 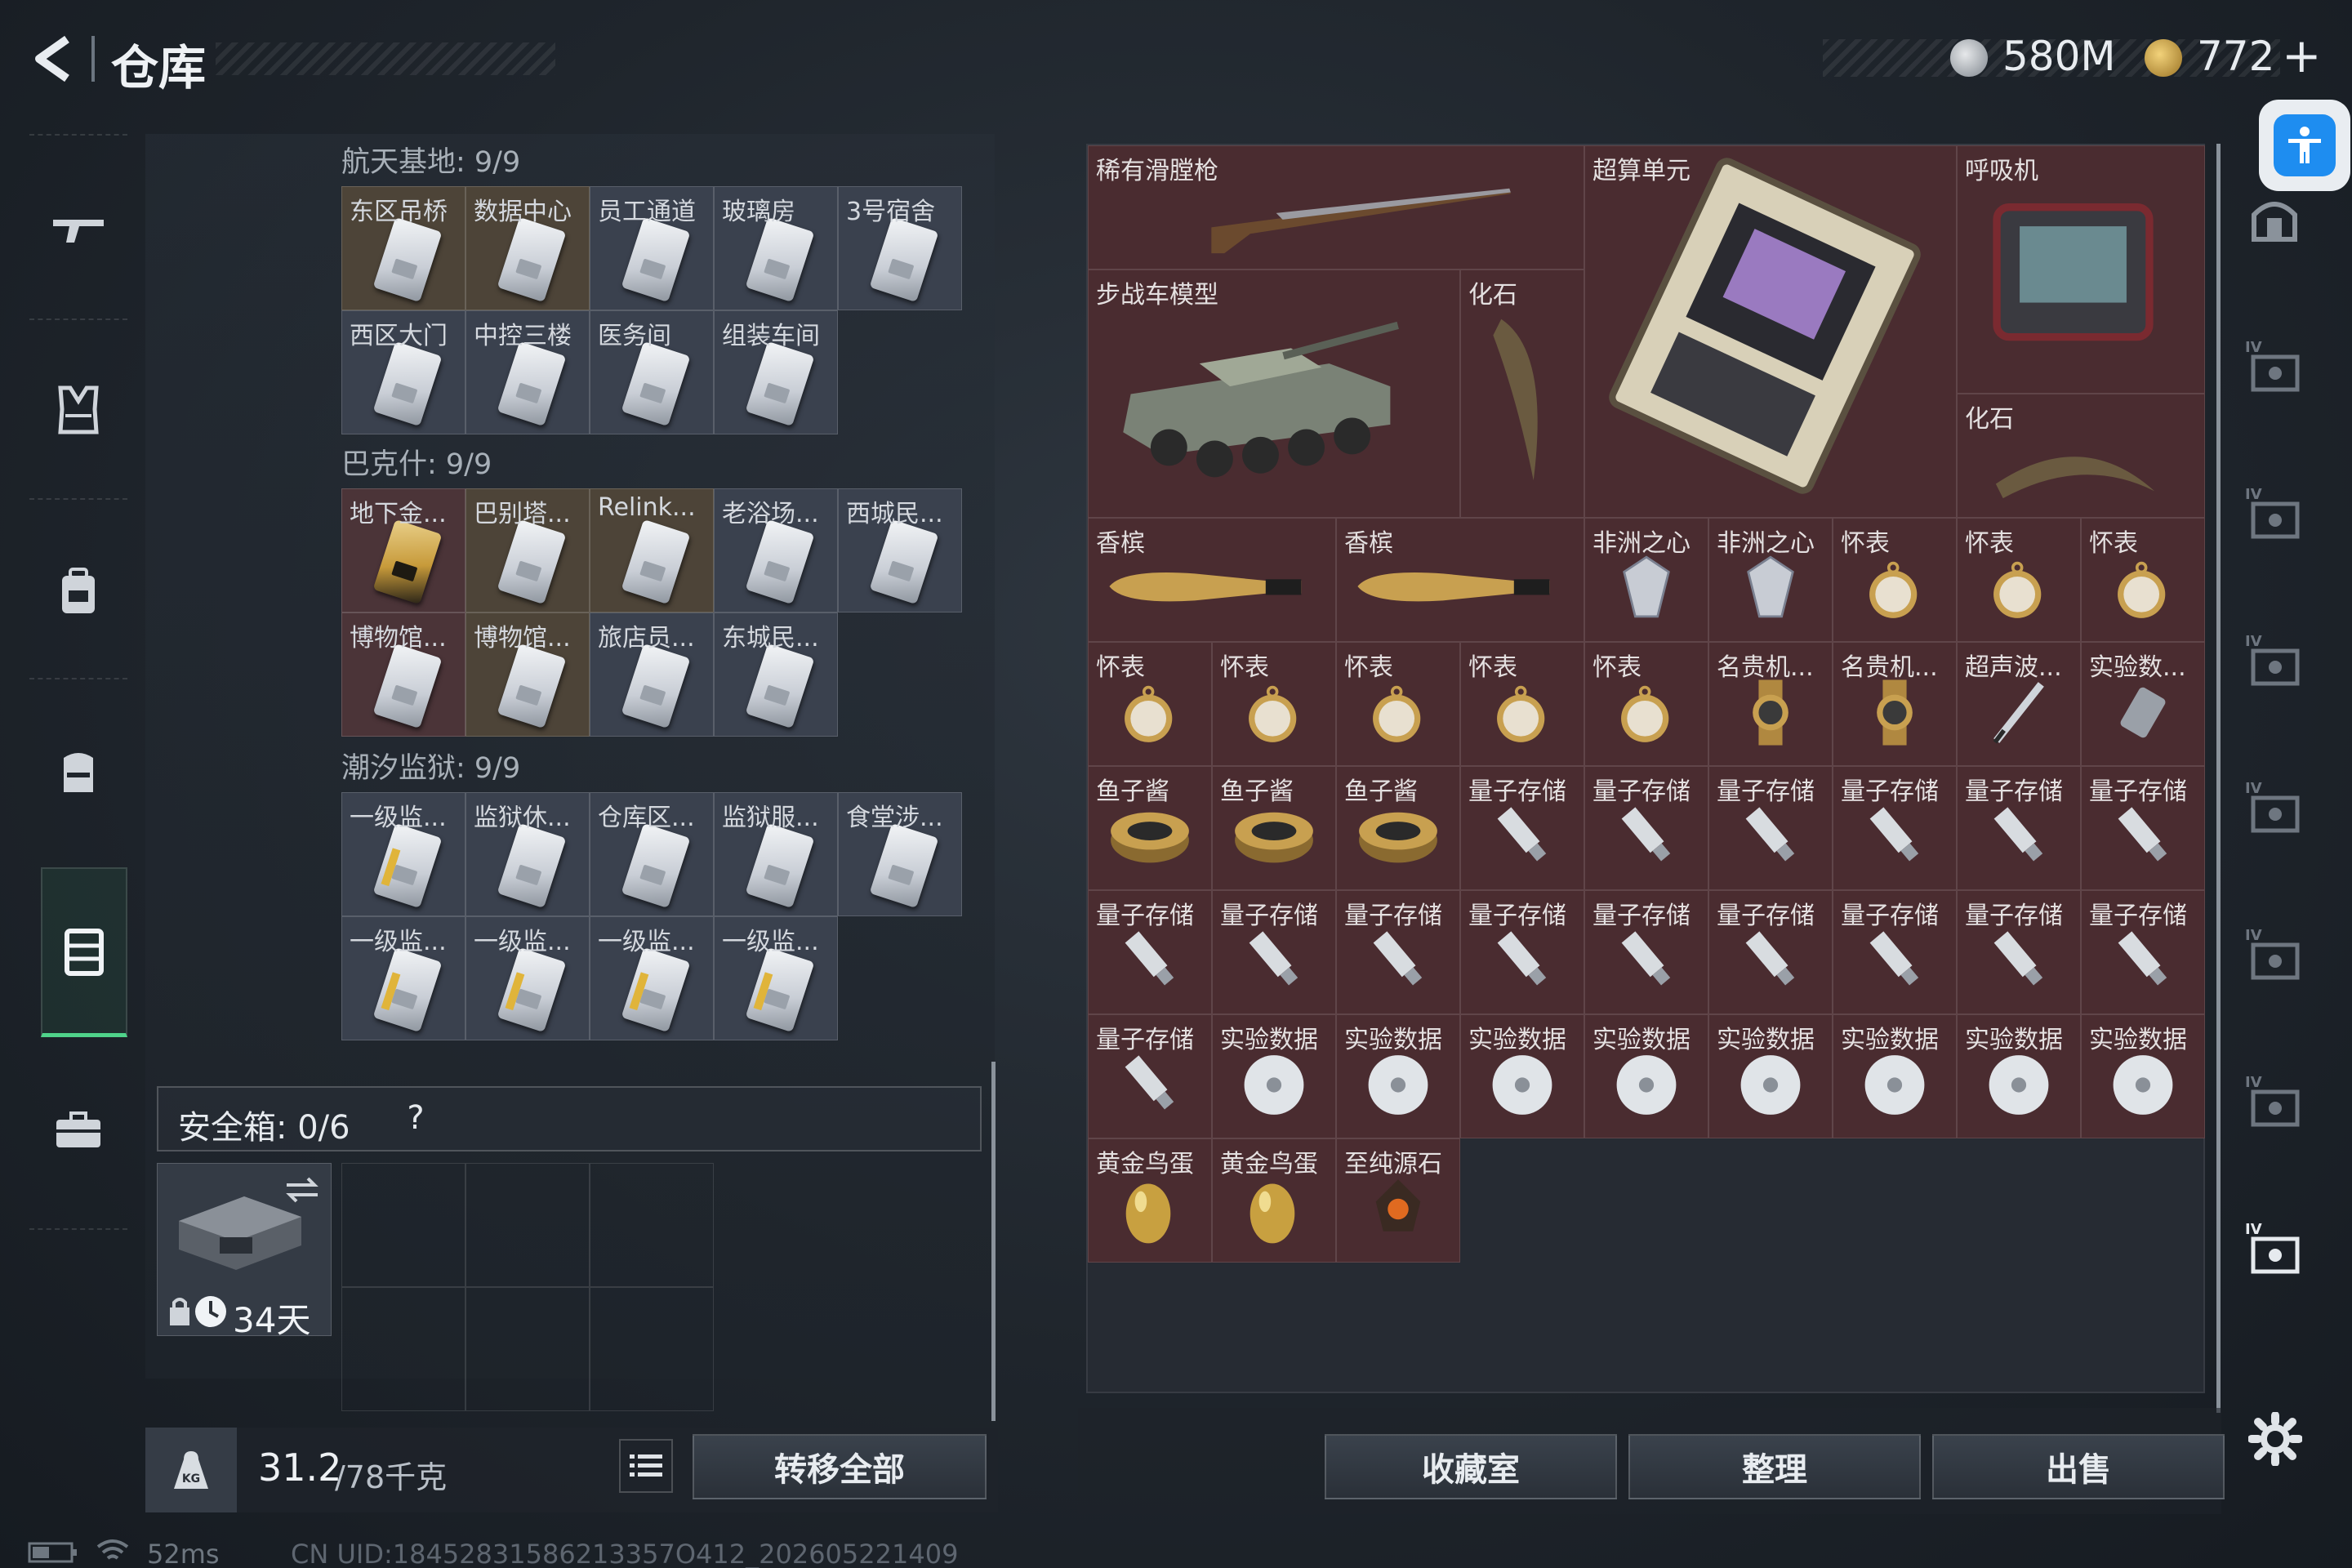 What do you see at coordinates (78, 771) in the screenshot?
I see `nav-rig` at bounding box center [78, 771].